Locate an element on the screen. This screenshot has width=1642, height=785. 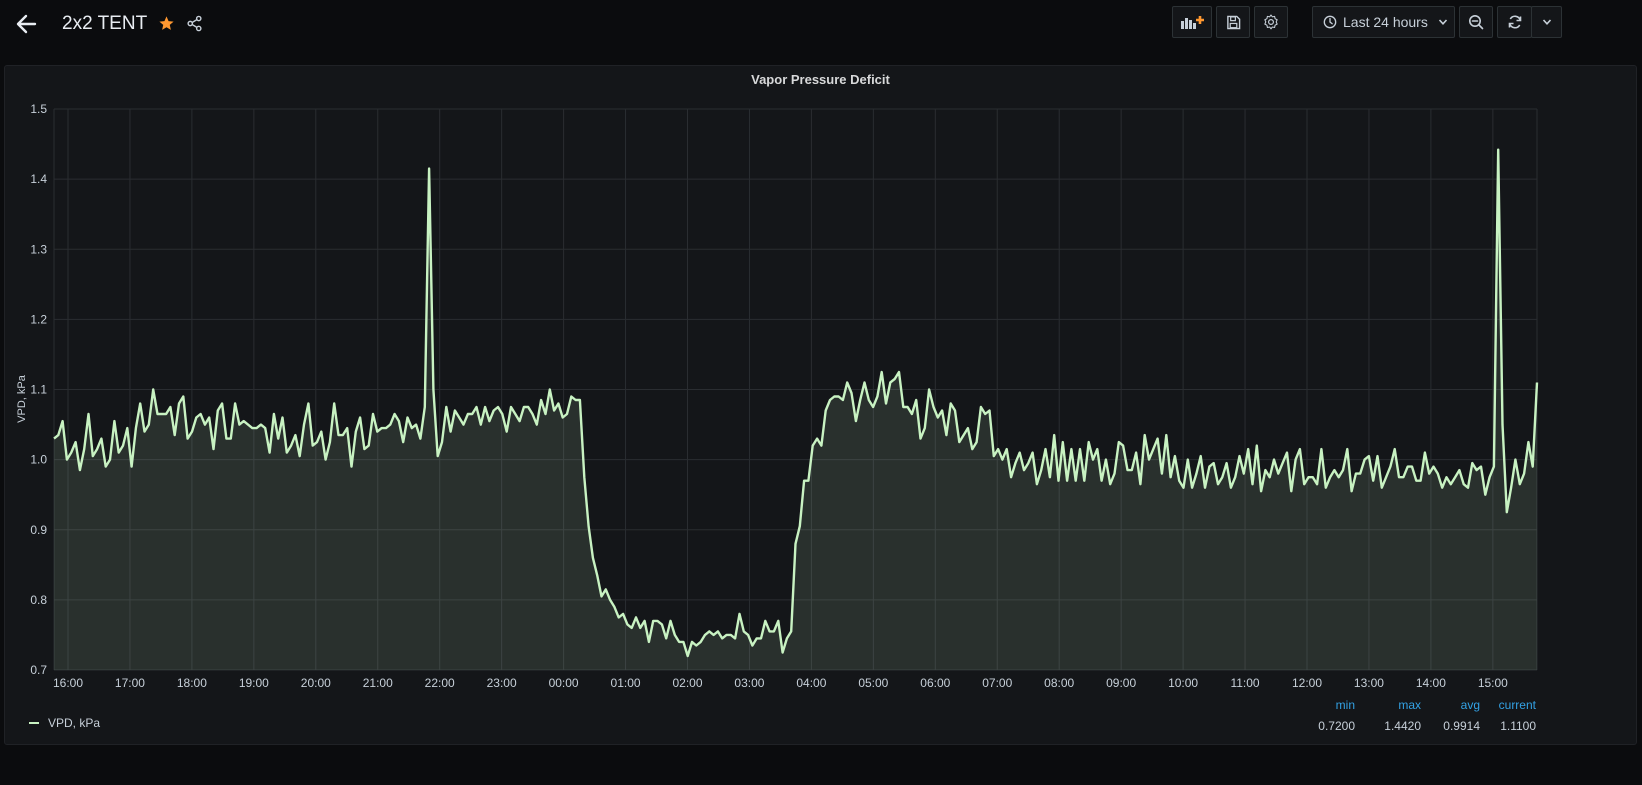
legend-stat-min: min 0.7200 is located at coordinates (1325, 716).